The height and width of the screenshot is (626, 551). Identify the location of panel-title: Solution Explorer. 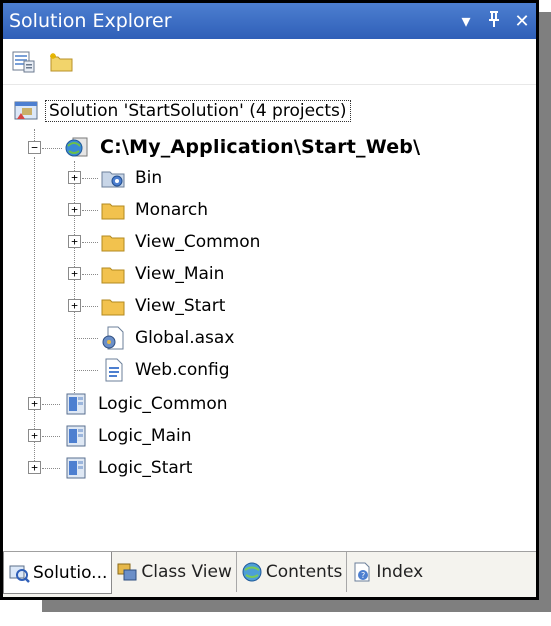
(90, 21).